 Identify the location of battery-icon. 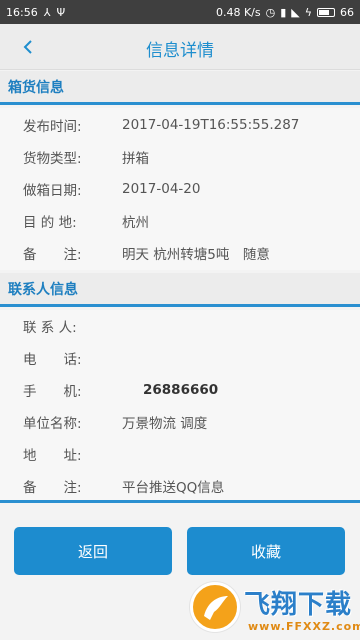
(326, 12).